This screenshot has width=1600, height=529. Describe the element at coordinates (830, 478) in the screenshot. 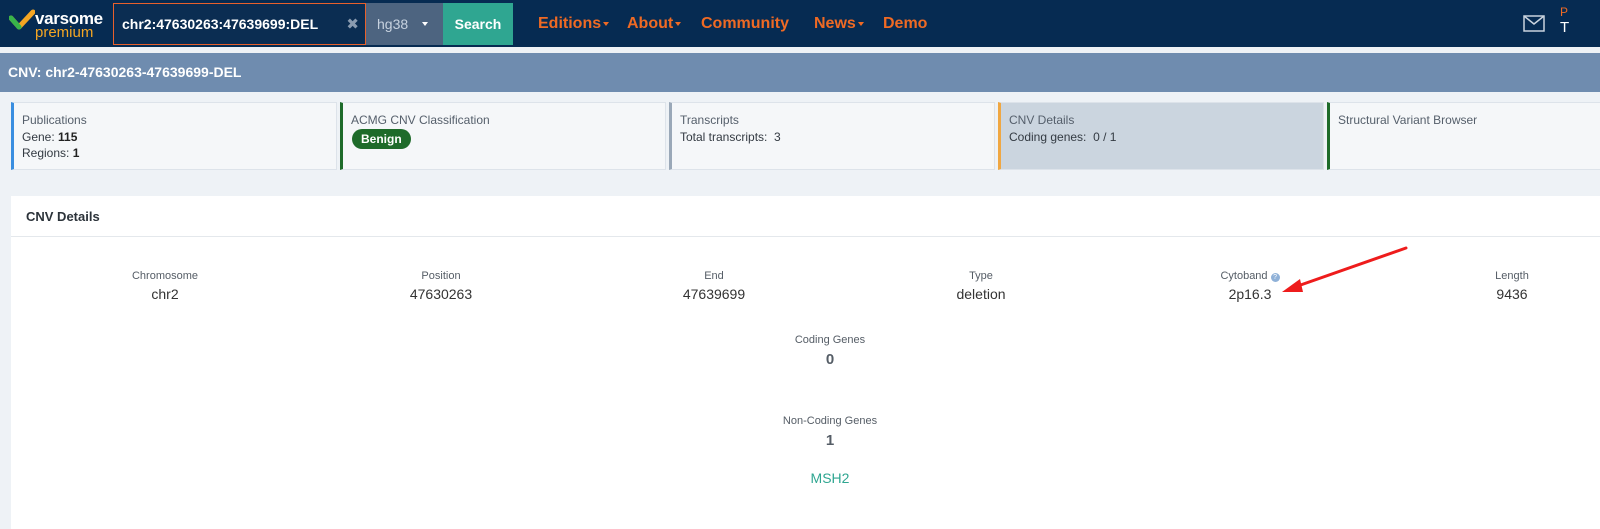

I see `gene-link-msh2: MSH2` at that location.